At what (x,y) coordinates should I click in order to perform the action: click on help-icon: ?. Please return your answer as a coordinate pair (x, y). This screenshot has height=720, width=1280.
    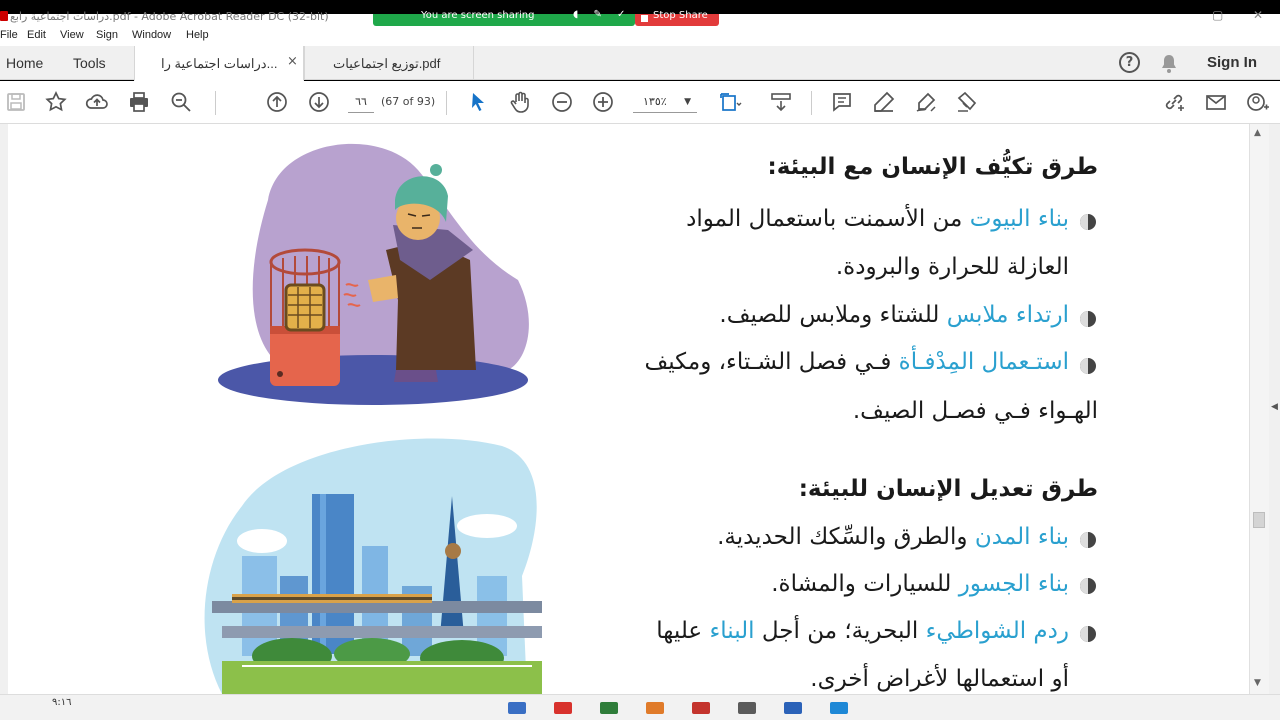
    Looking at the image, I should click on (1129, 62).